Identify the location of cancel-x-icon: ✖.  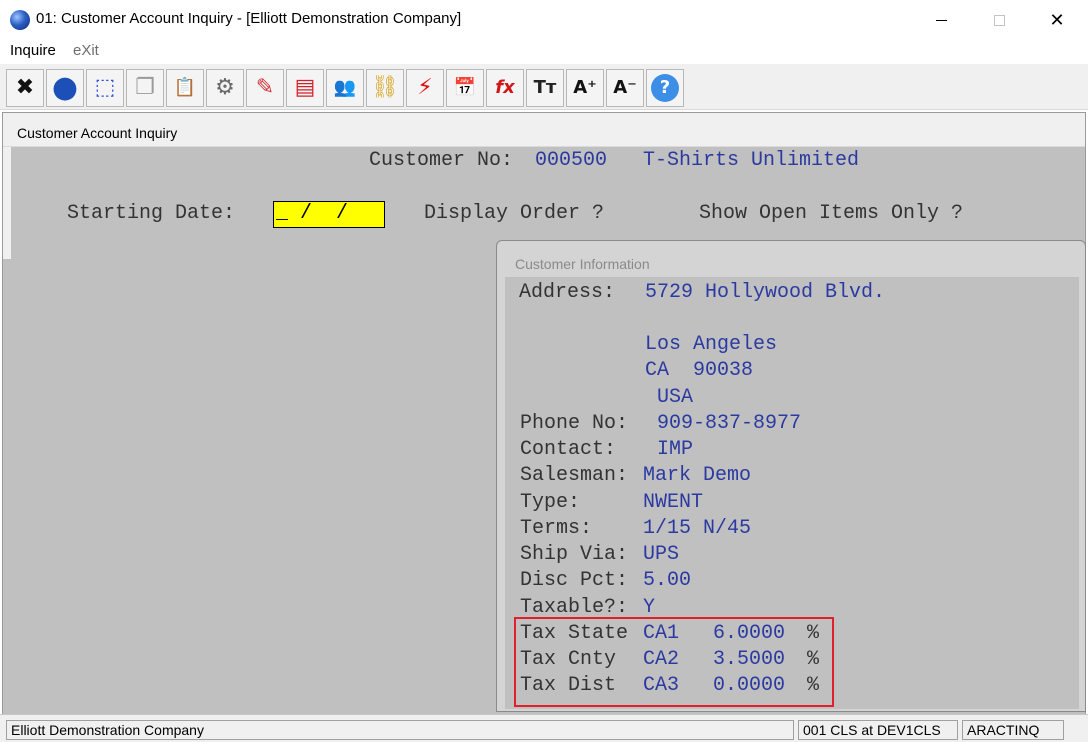
(25, 87).